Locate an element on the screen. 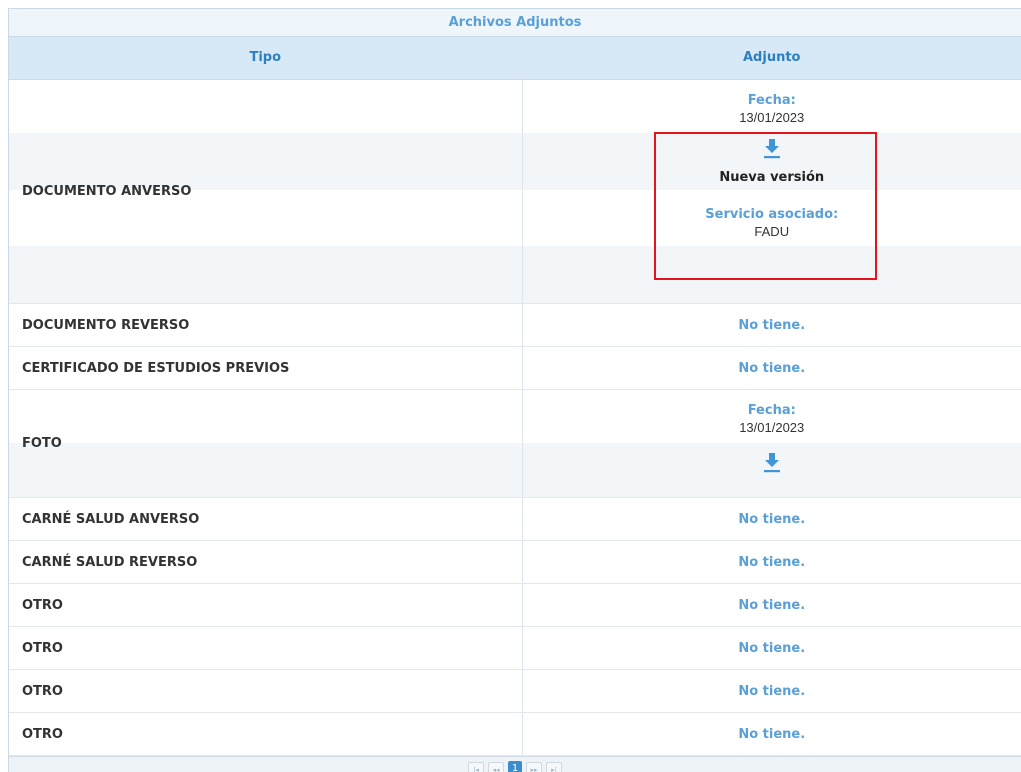 This screenshot has width=1021, height=772. current-page-indicator: 1 is located at coordinates (515, 766).